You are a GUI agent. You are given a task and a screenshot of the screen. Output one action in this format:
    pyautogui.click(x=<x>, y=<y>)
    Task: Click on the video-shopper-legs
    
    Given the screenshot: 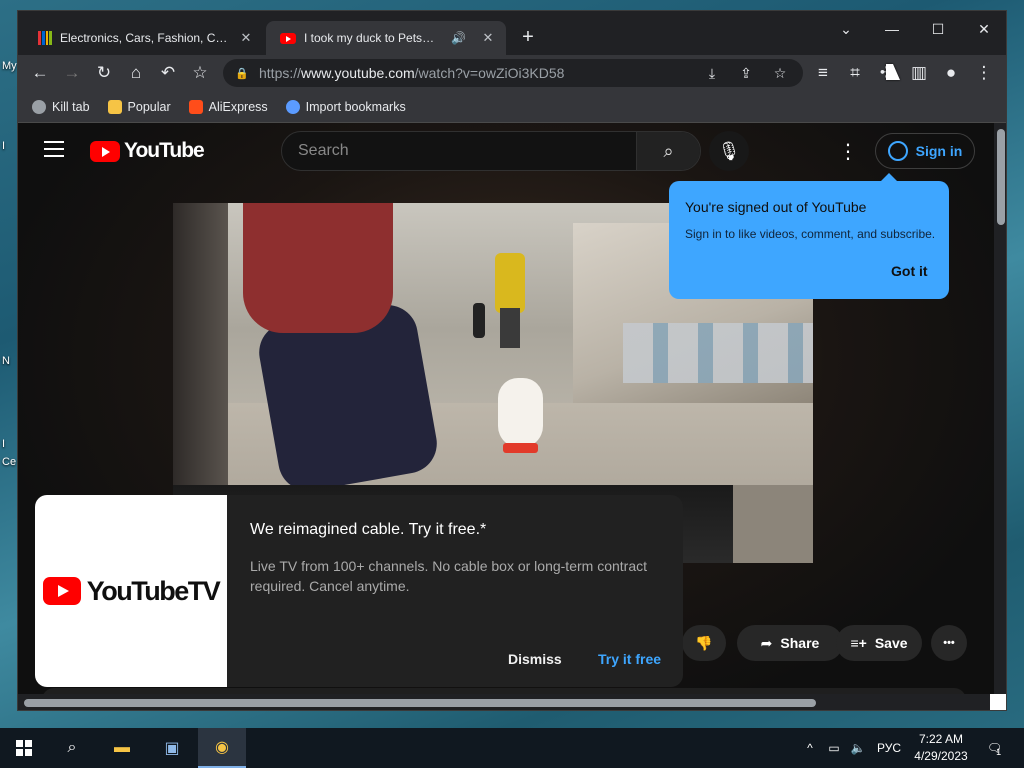 What is the action you would take?
    pyautogui.click(x=510, y=328)
    